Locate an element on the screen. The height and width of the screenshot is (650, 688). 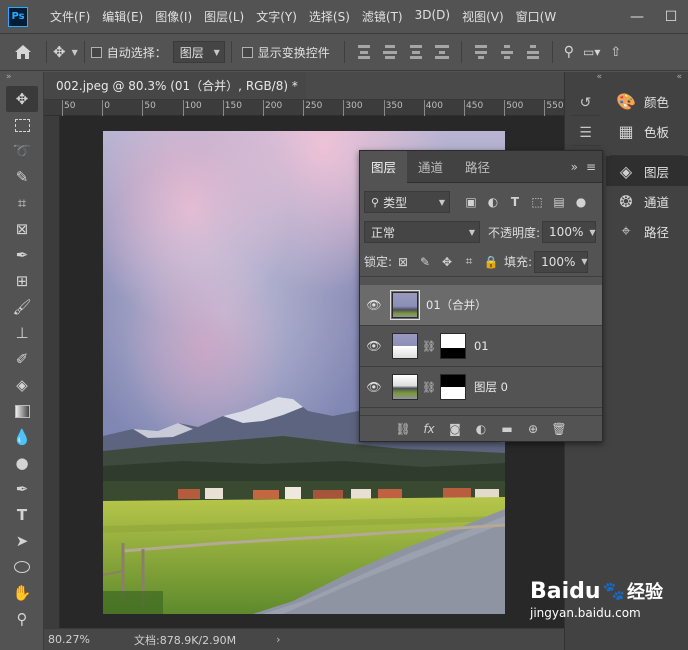
dock-item-swatches: ▦ 色板 is located at coordinates (647, 131).